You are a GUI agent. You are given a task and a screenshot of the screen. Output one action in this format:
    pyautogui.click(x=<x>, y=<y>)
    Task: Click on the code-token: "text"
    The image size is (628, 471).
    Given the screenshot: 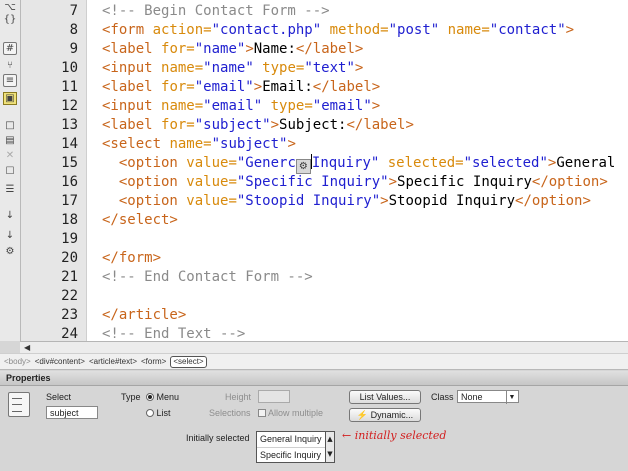 What is the action you would take?
    pyautogui.click(x=329, y=68)
    